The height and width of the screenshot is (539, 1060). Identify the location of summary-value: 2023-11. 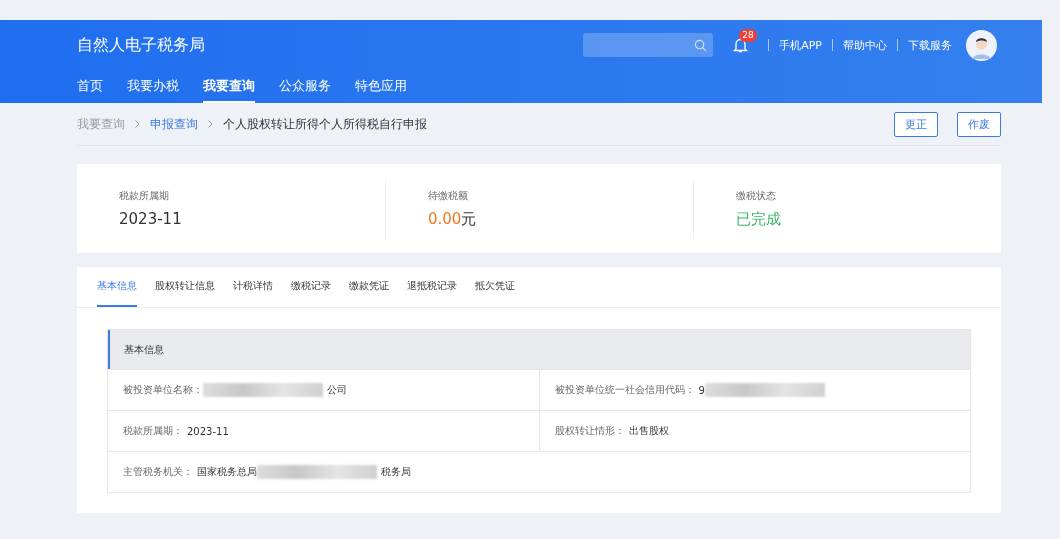
(151, 219).